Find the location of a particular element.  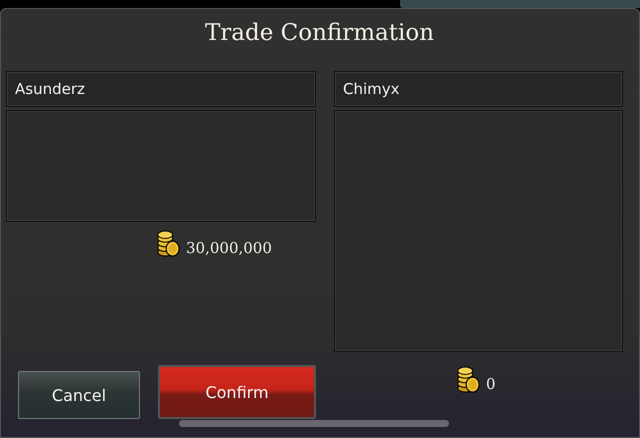

coin-amount: 30,000,000 is located at coordinates (229, 247).